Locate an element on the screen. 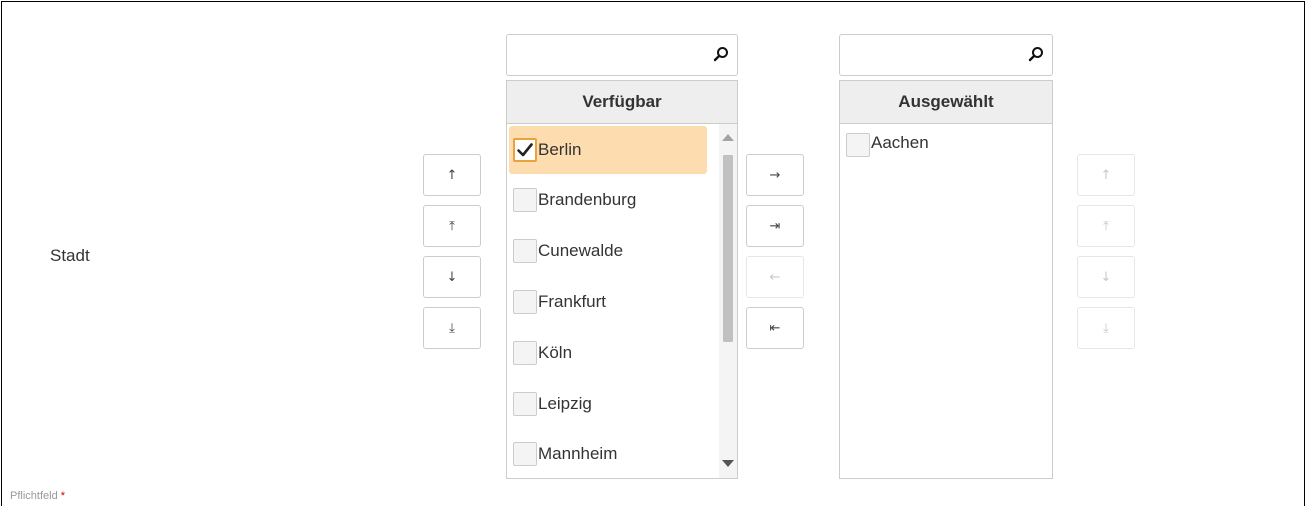 The image size is (1308, 509). arrow-right-to-bar-icon: ⇥ is located at coordinates (775, 226).